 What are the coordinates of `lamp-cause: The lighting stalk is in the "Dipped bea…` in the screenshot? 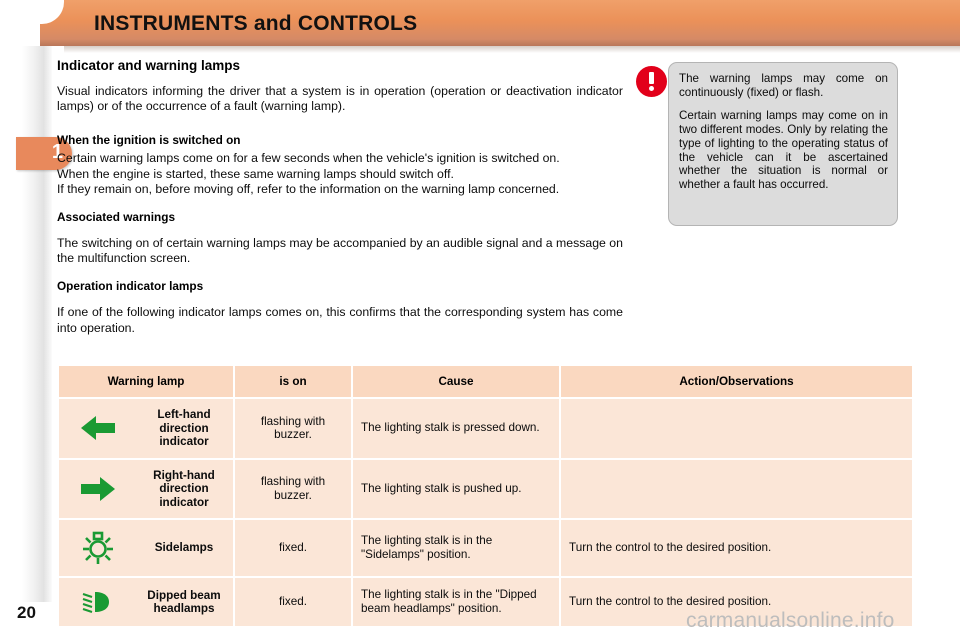 It's located at (456, 602).